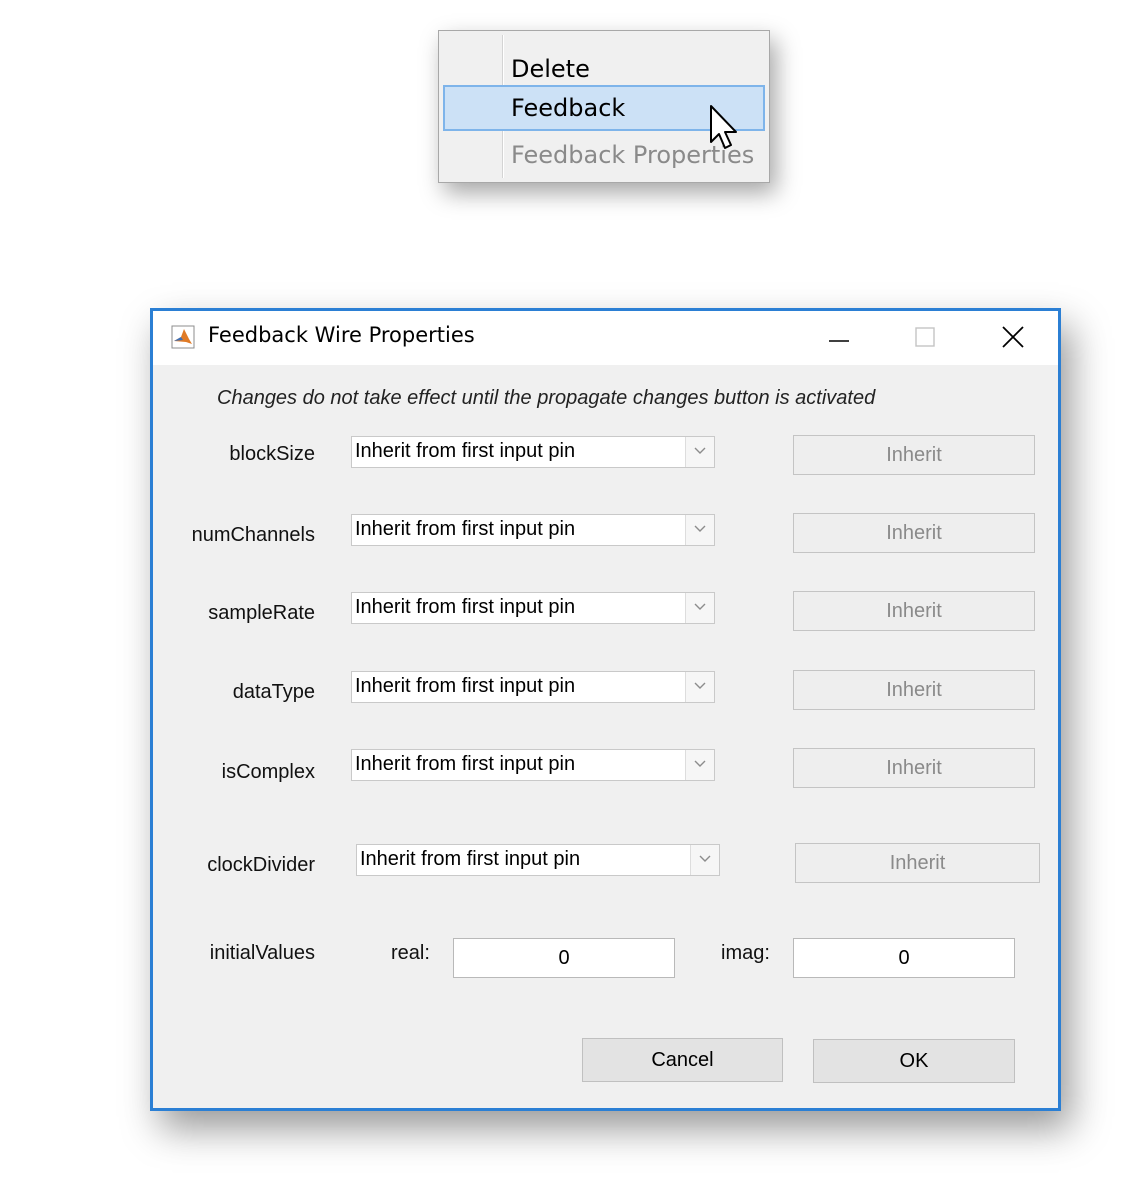  I want to click on initialvalues-label: initialValues, so click(262, 953).